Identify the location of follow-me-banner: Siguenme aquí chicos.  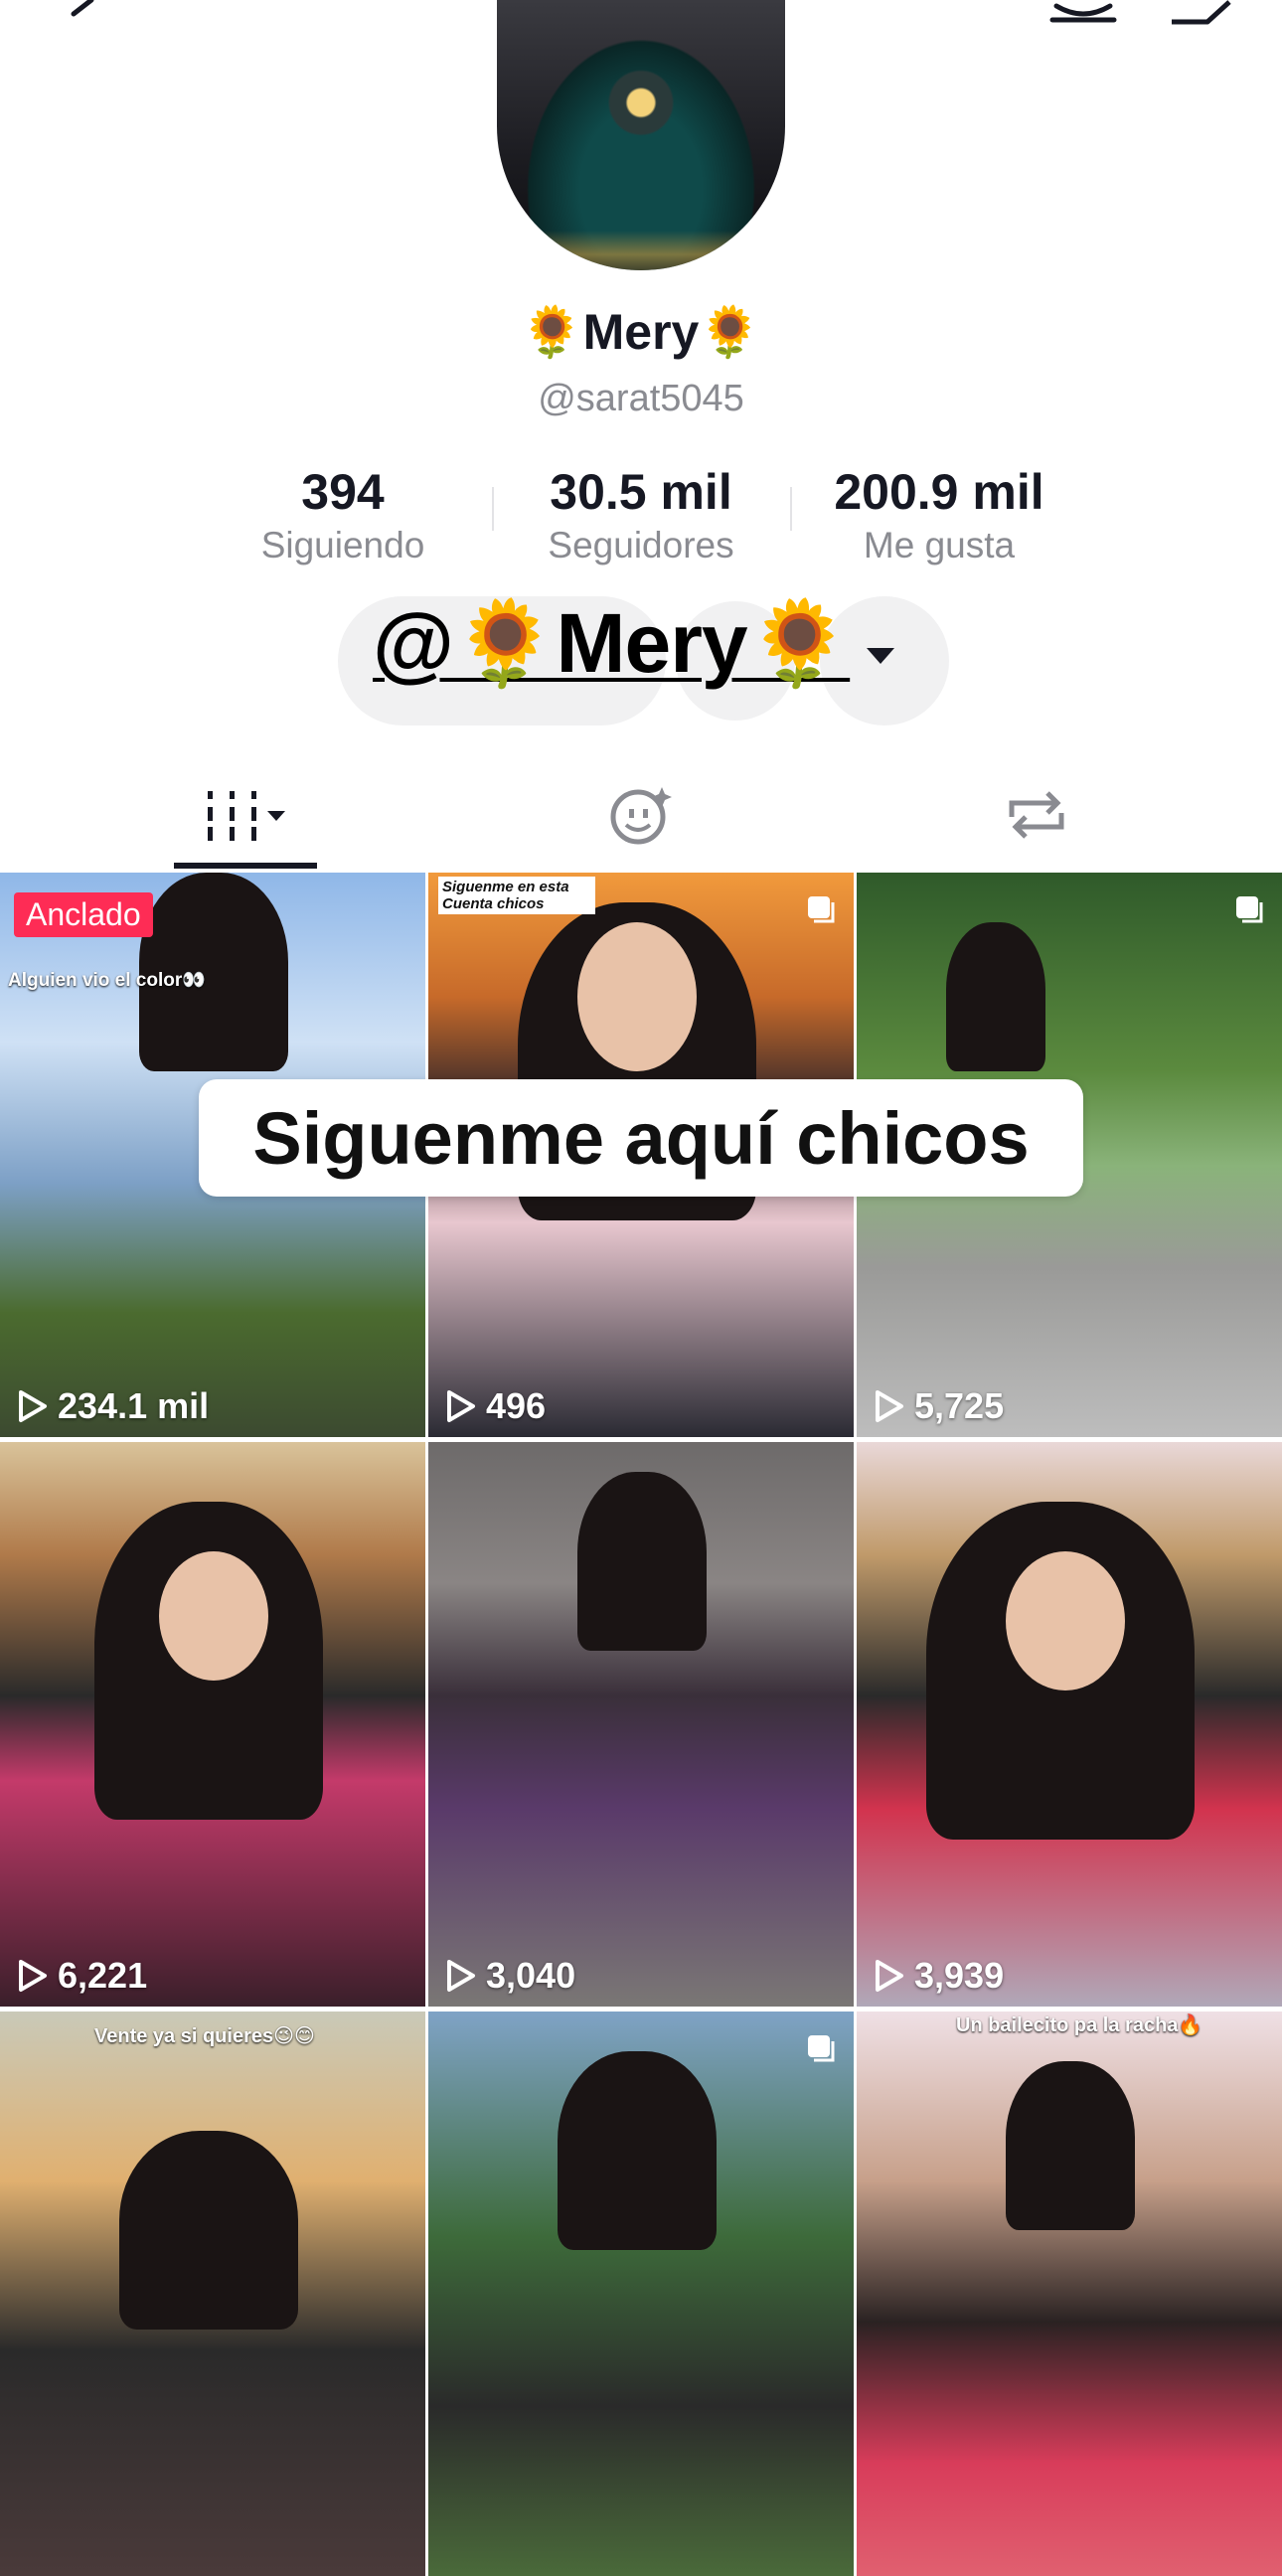
(641, 1138).